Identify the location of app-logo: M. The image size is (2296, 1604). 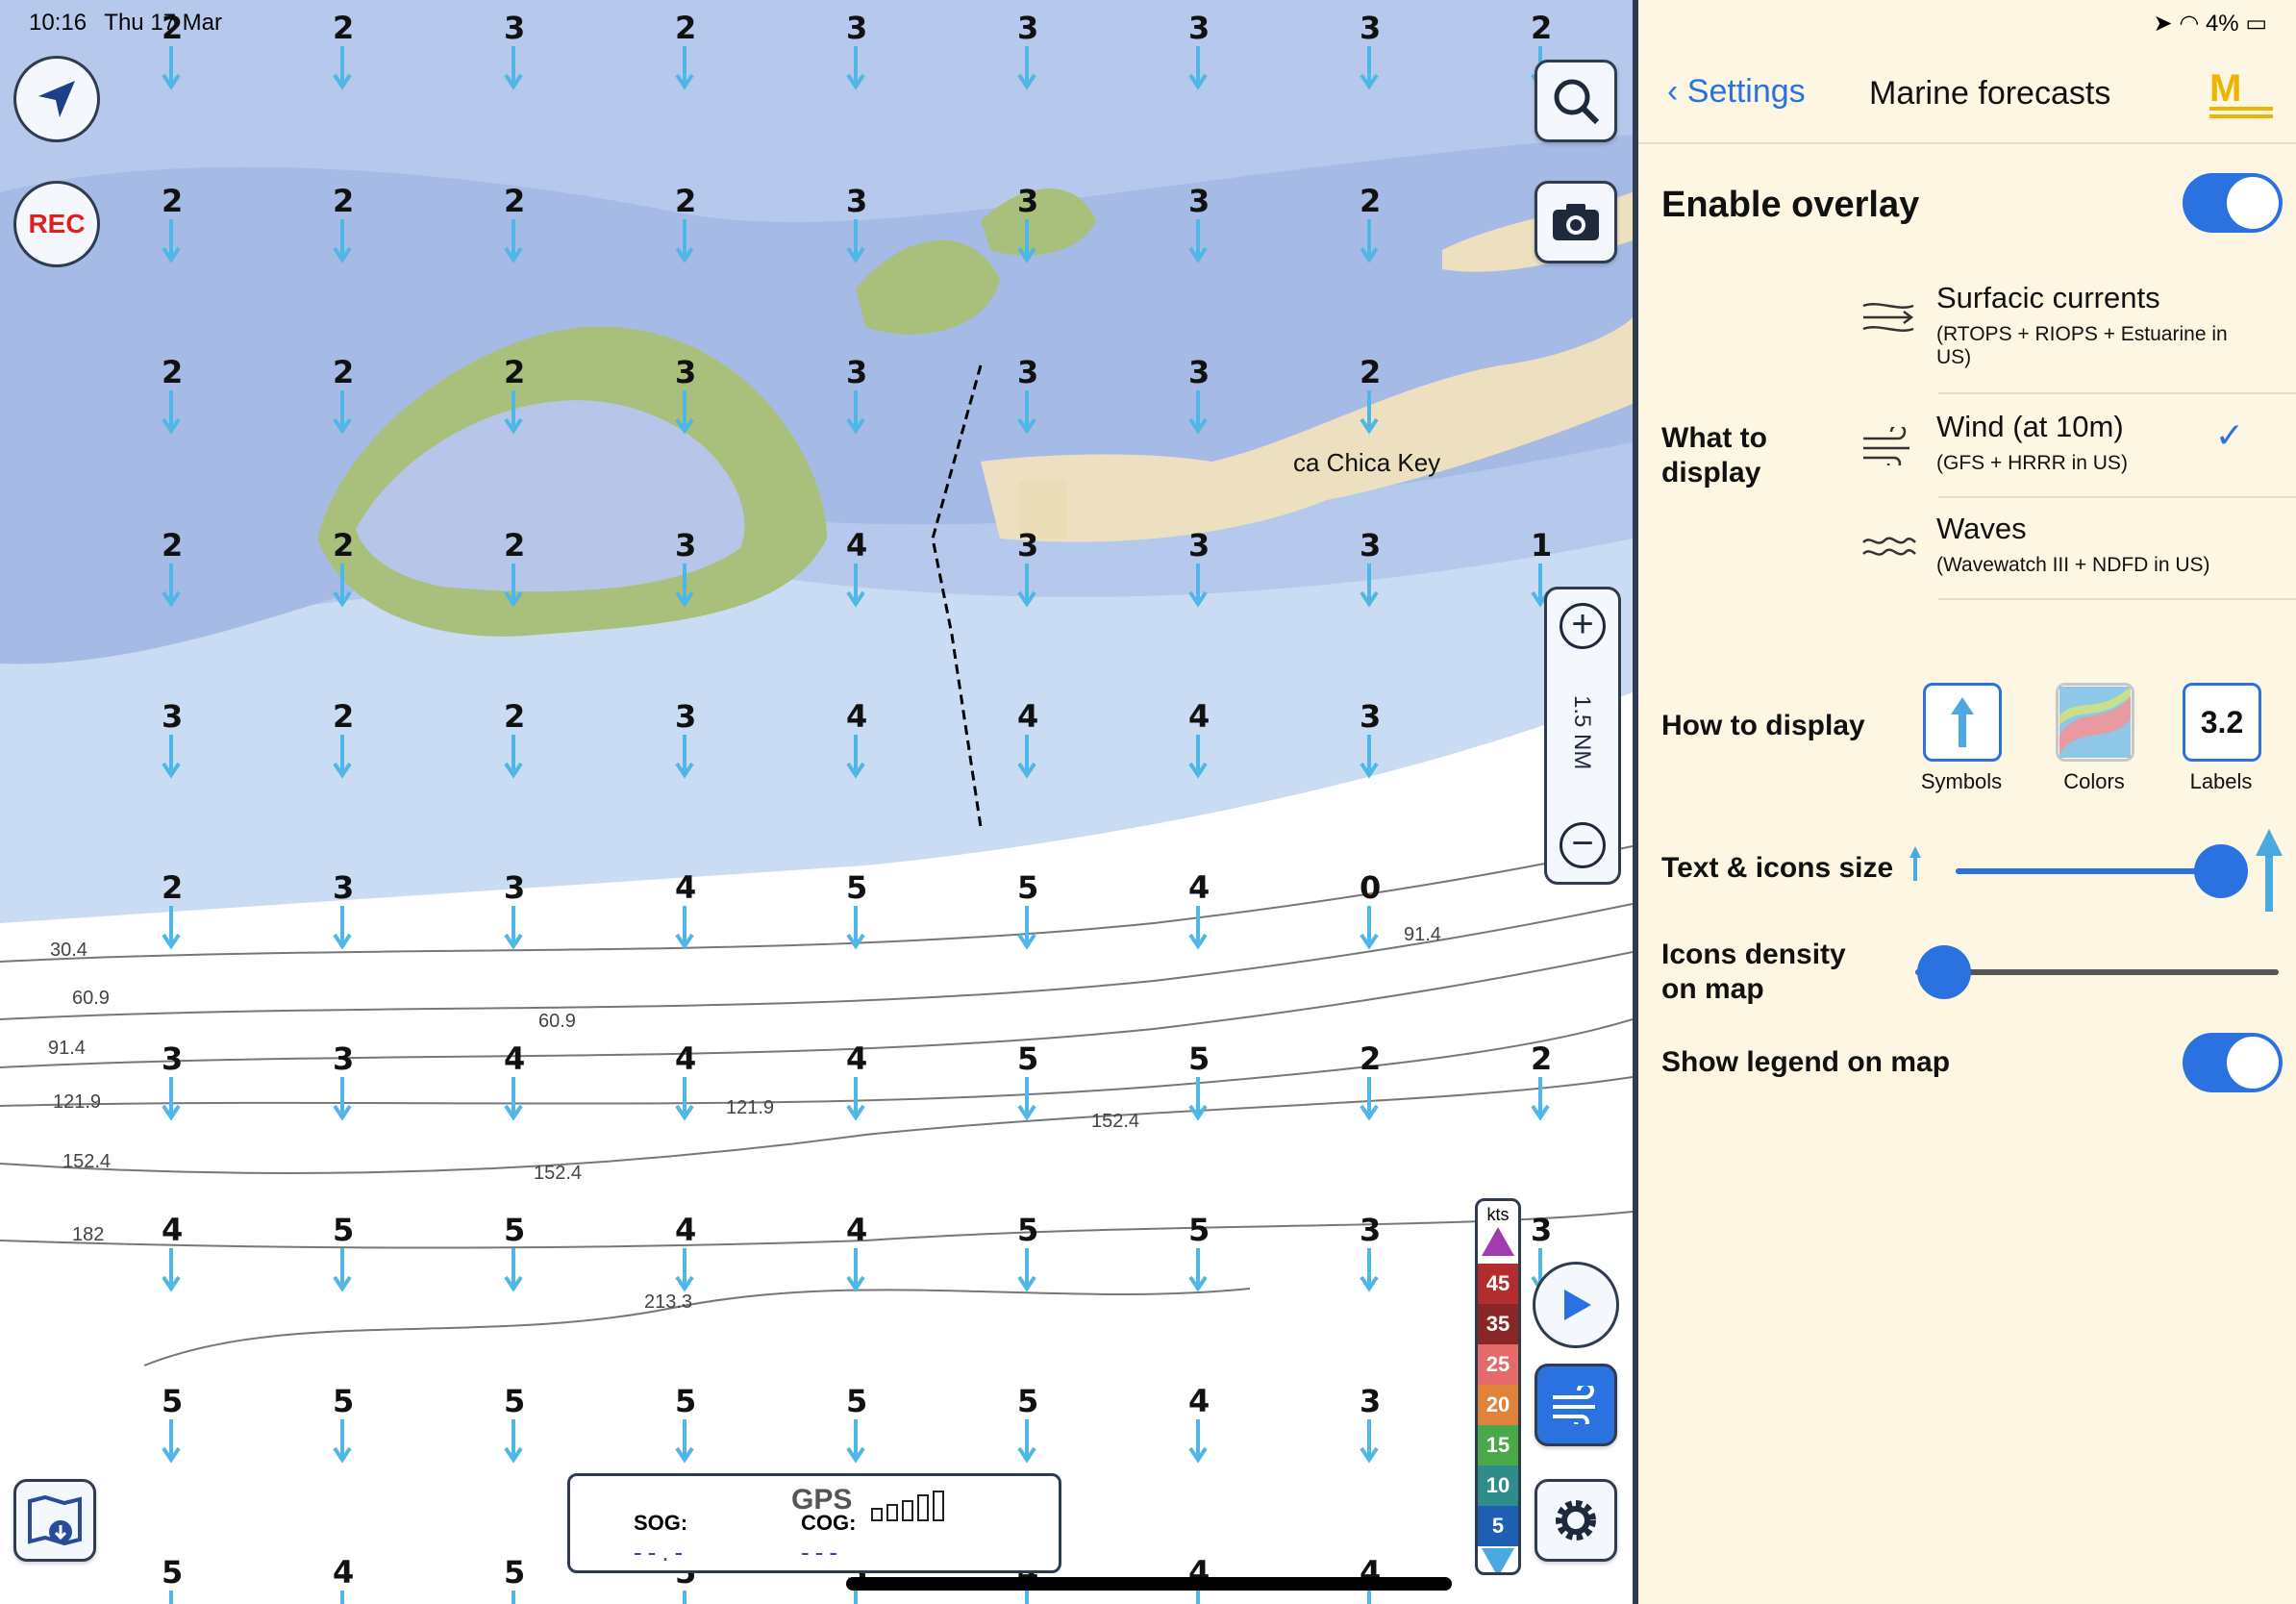
(2241, 92).